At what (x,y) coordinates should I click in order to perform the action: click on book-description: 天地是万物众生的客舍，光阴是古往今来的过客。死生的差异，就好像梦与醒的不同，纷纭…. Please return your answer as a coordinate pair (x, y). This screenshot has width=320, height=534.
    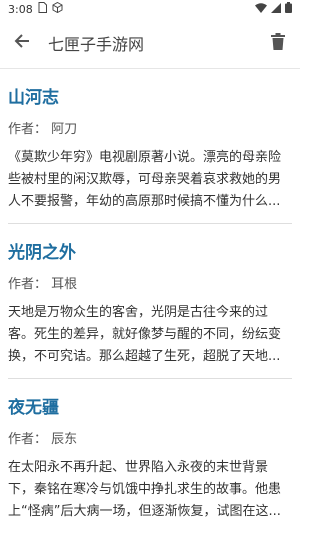
    Looking at the image, I should click on (145, 334).